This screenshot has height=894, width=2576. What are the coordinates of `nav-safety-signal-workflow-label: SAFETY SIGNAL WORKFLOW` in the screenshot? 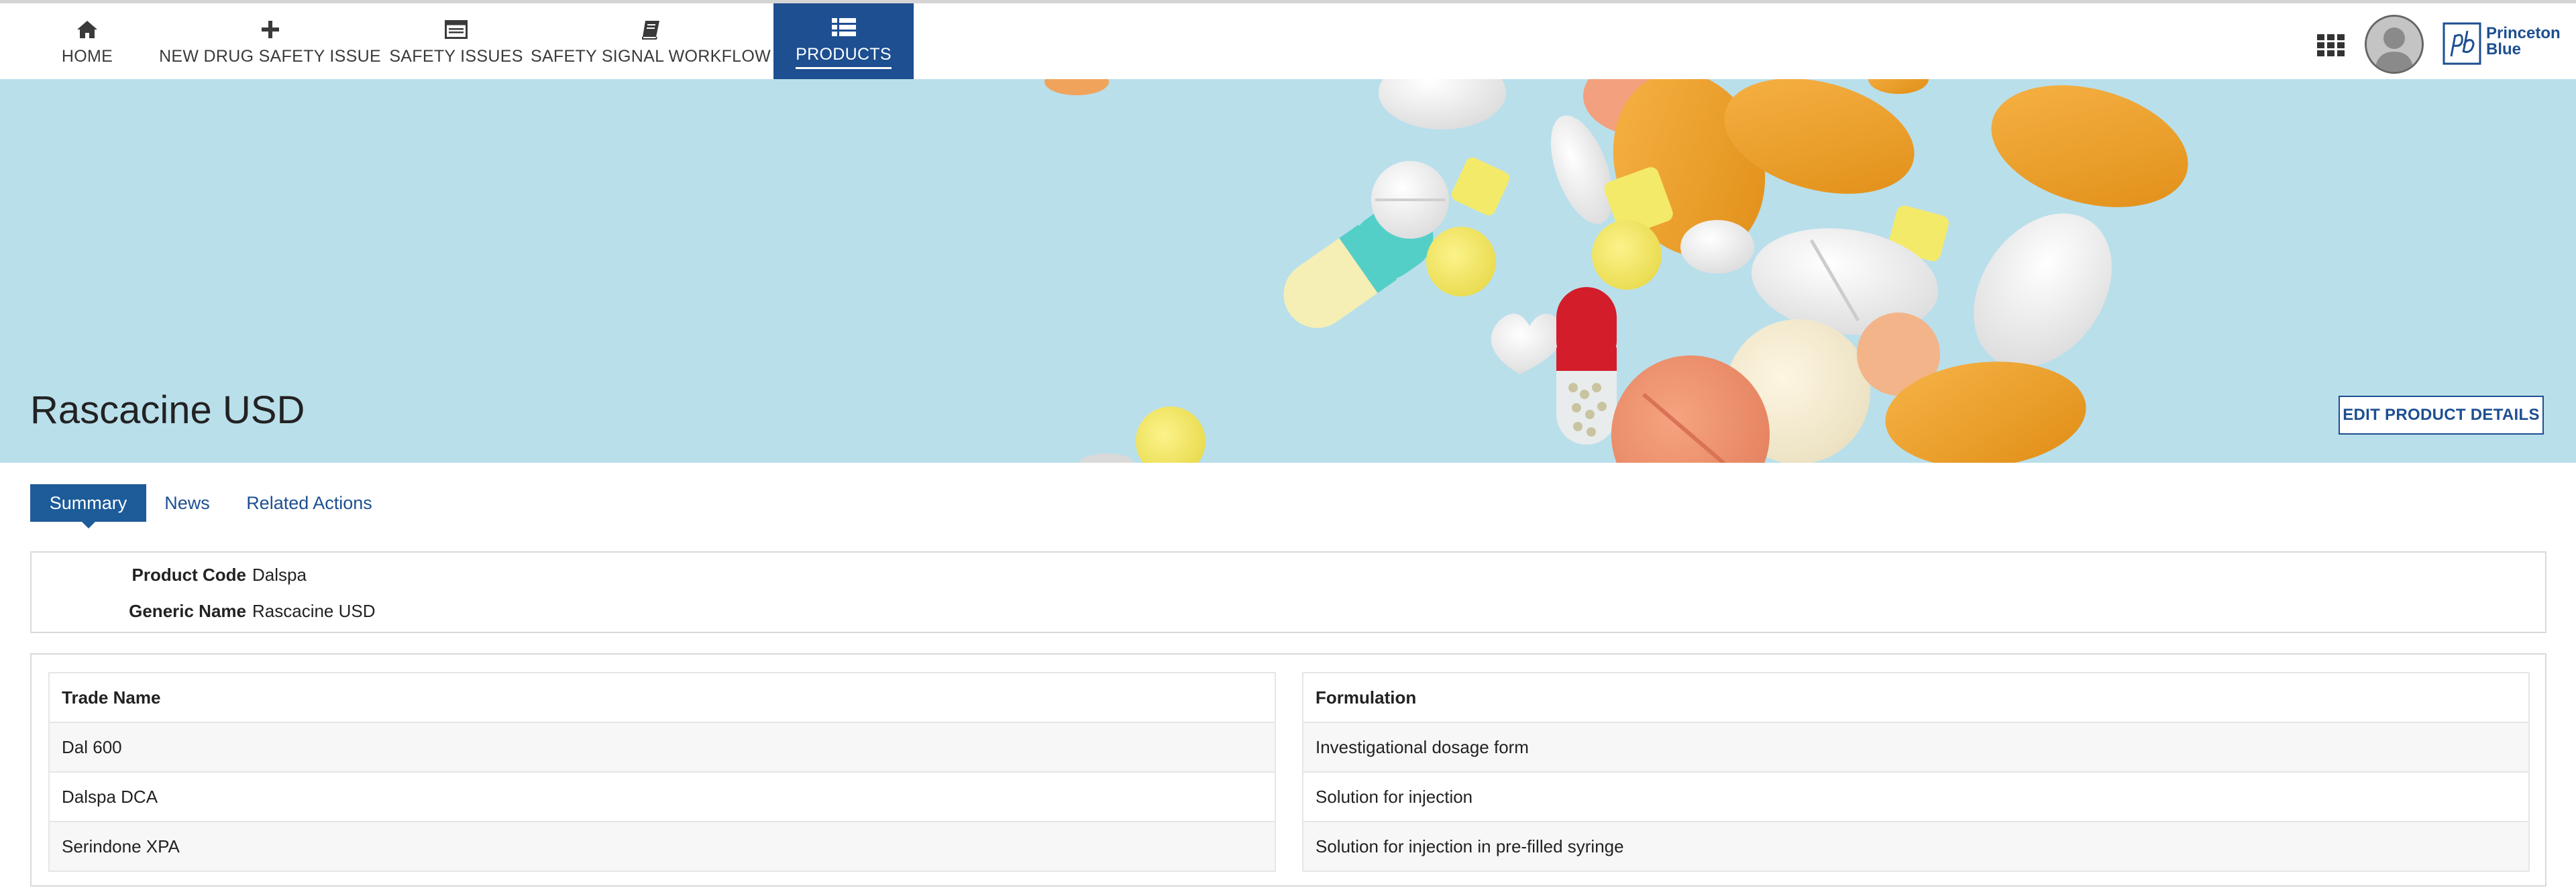 It's located at (650, 57).